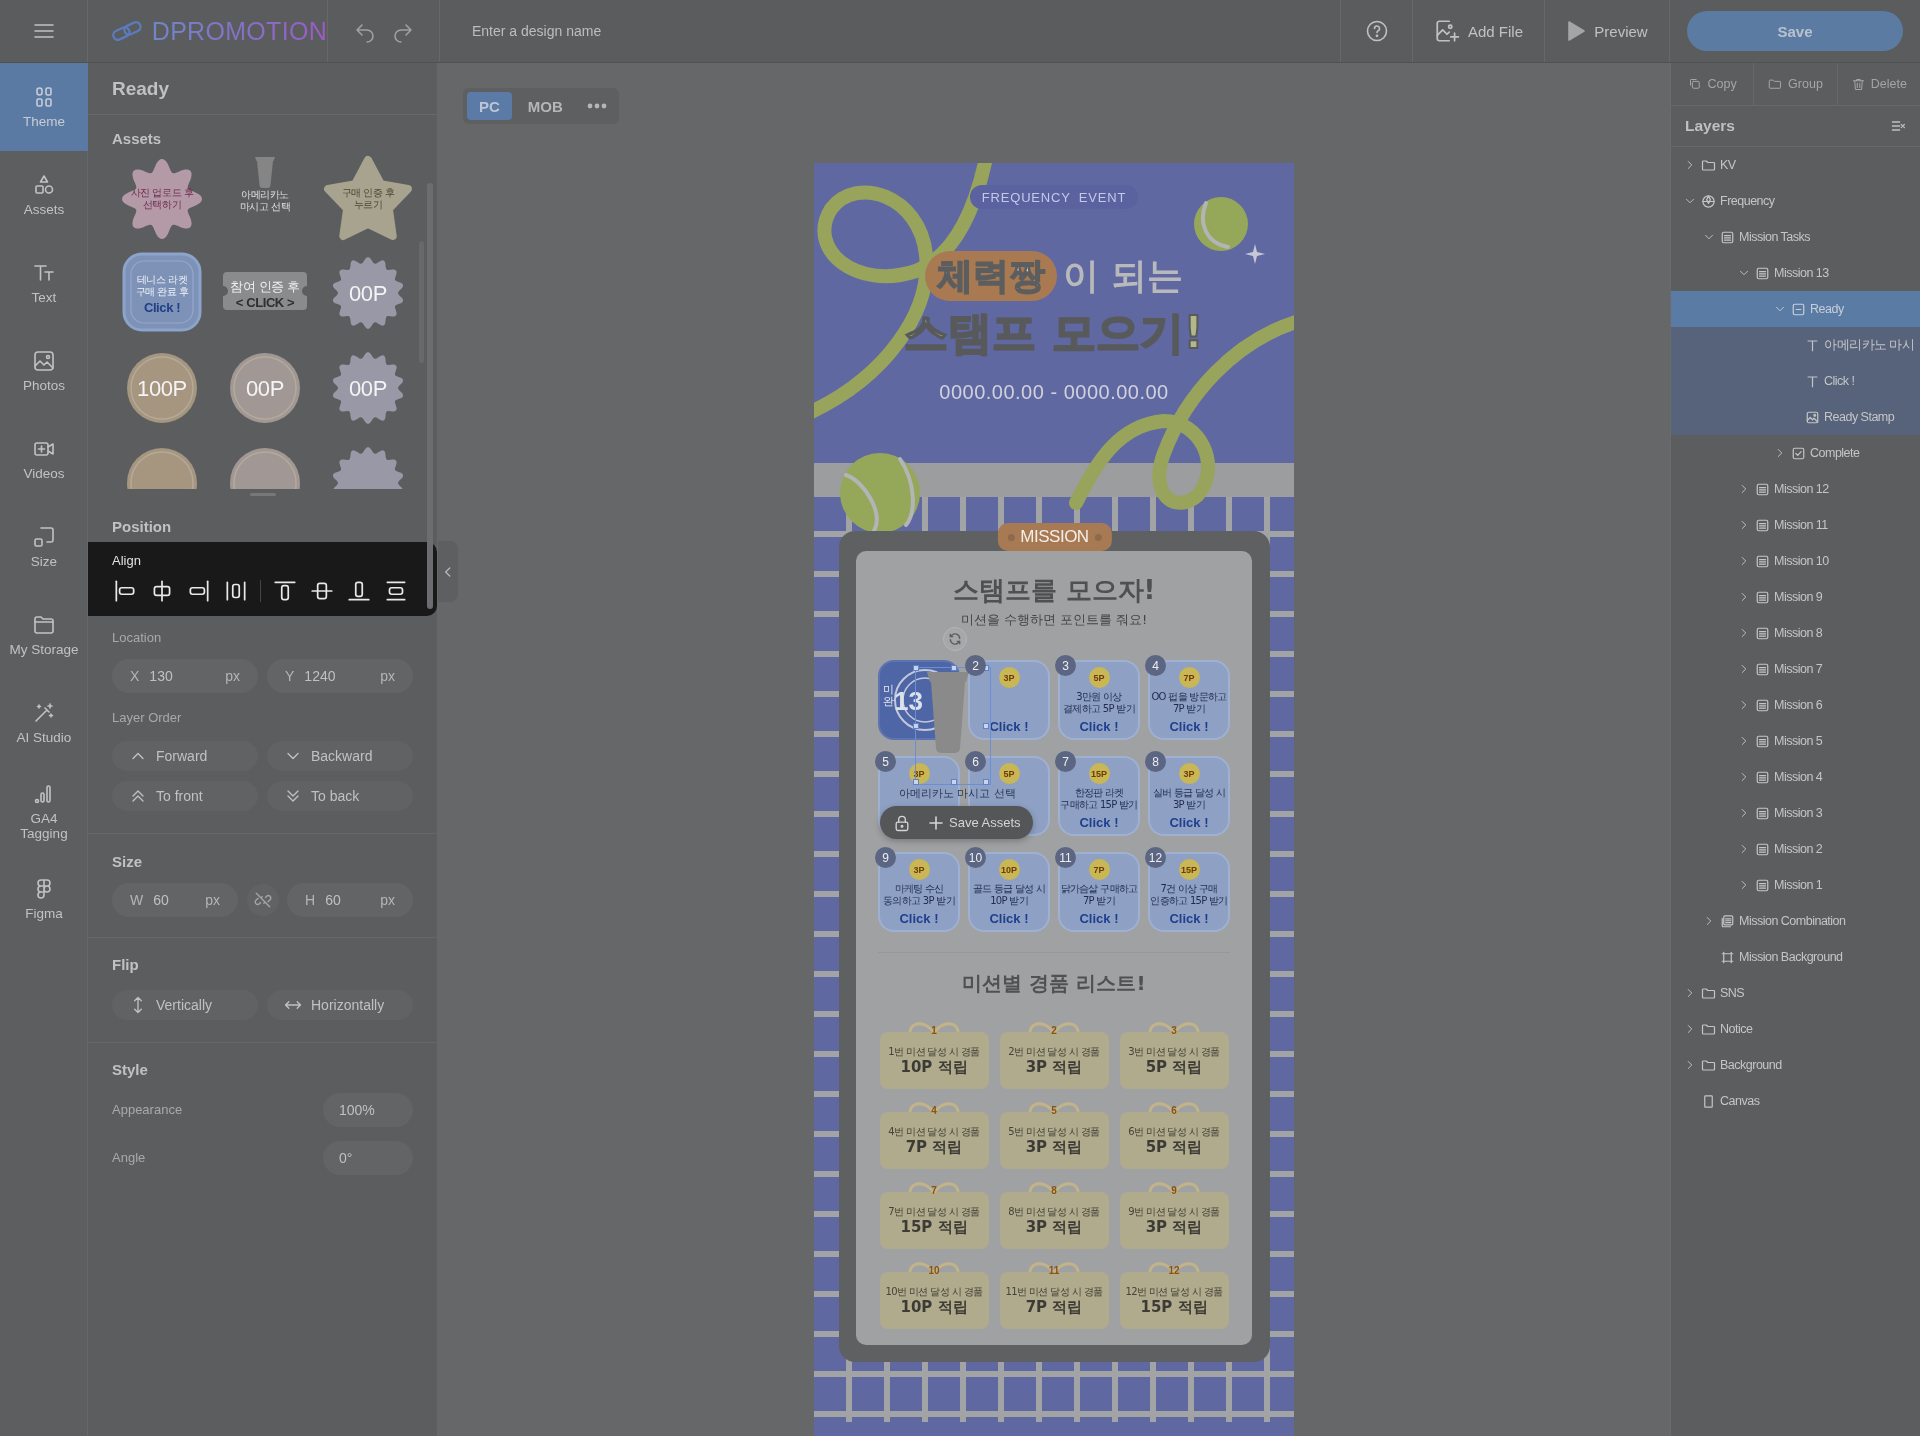  I want to click on layer-row: Mission 13, so click(1795, 273).